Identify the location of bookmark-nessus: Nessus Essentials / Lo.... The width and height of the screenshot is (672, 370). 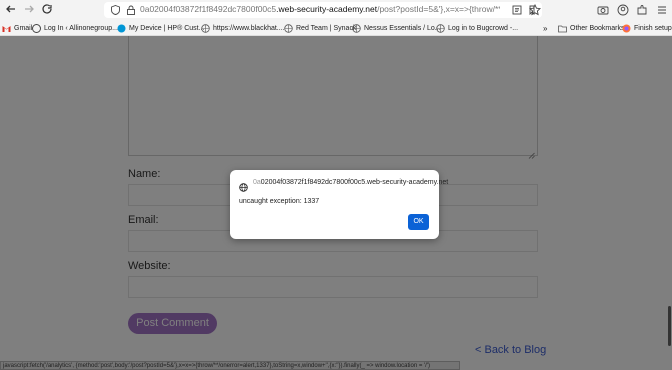
(396, 28).